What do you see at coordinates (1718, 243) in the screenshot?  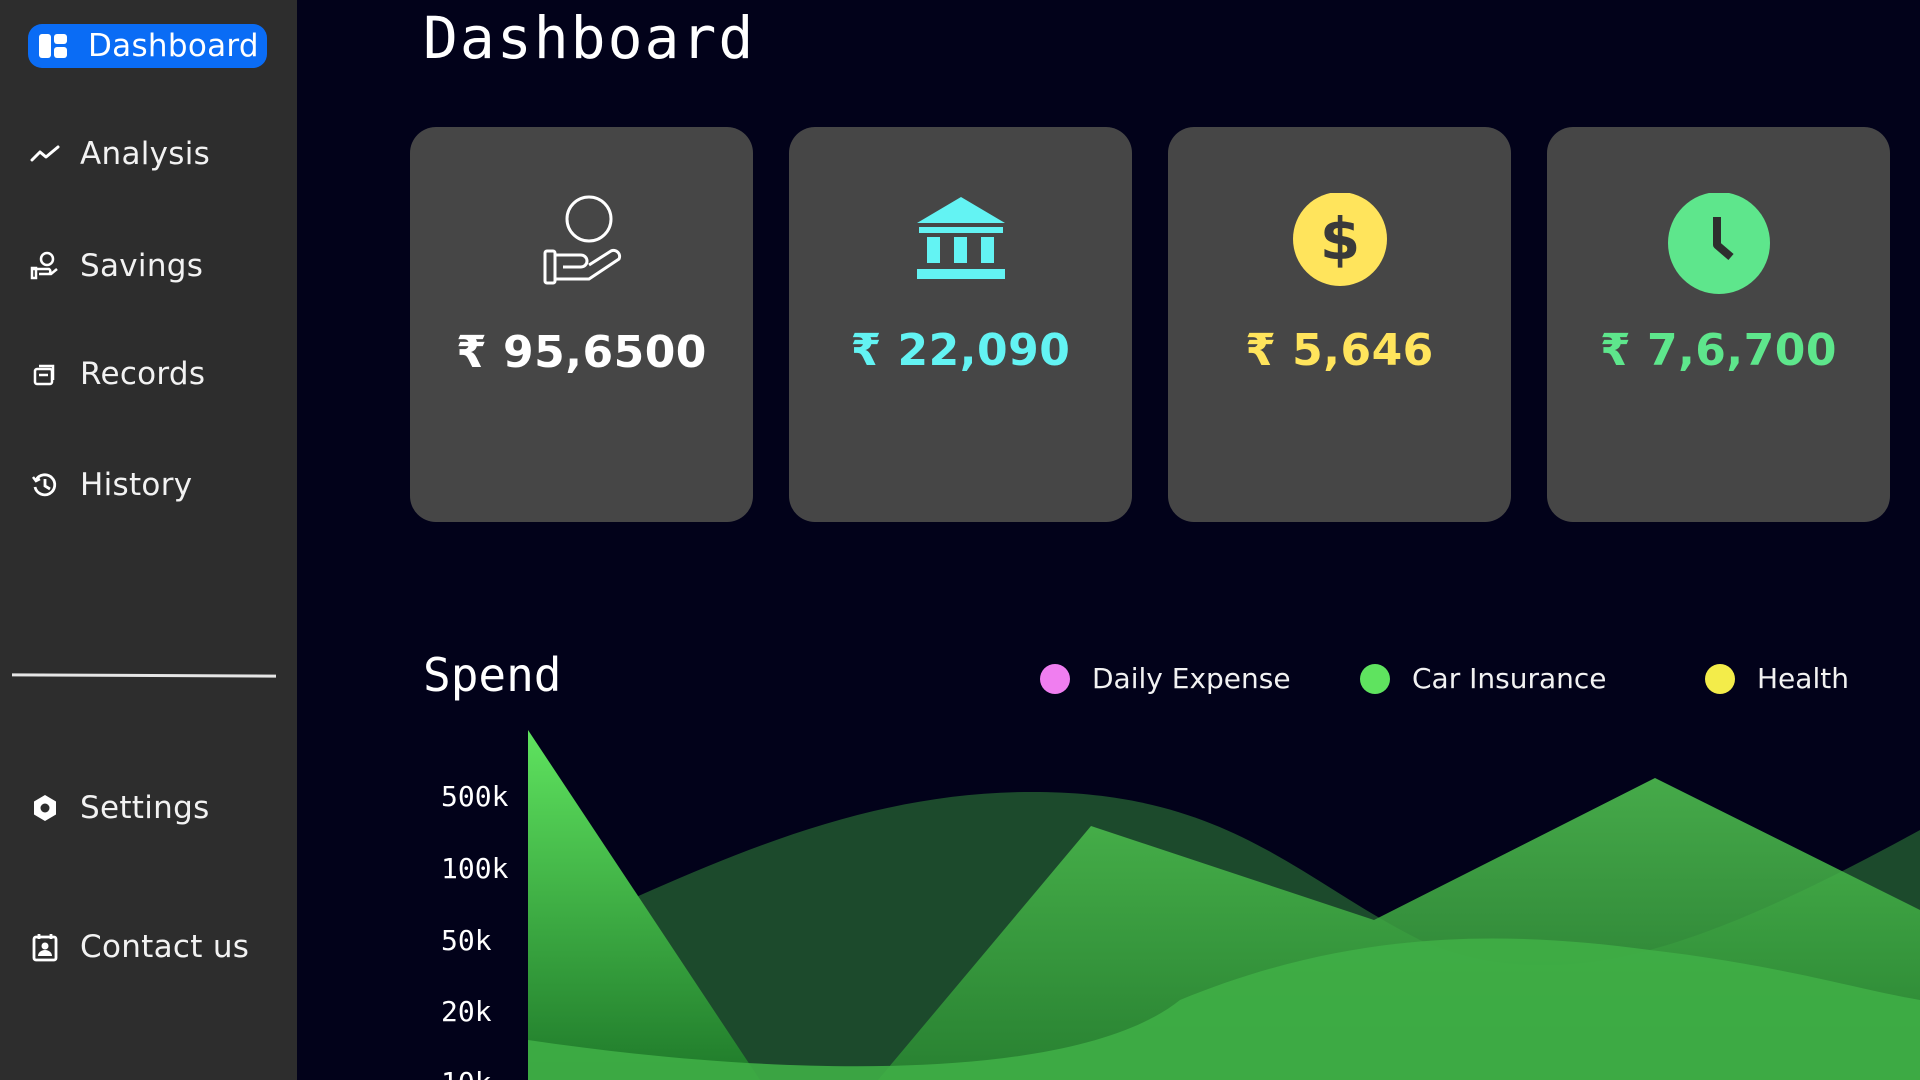 I see `clock-icon` at bounding box center [1718, 243].